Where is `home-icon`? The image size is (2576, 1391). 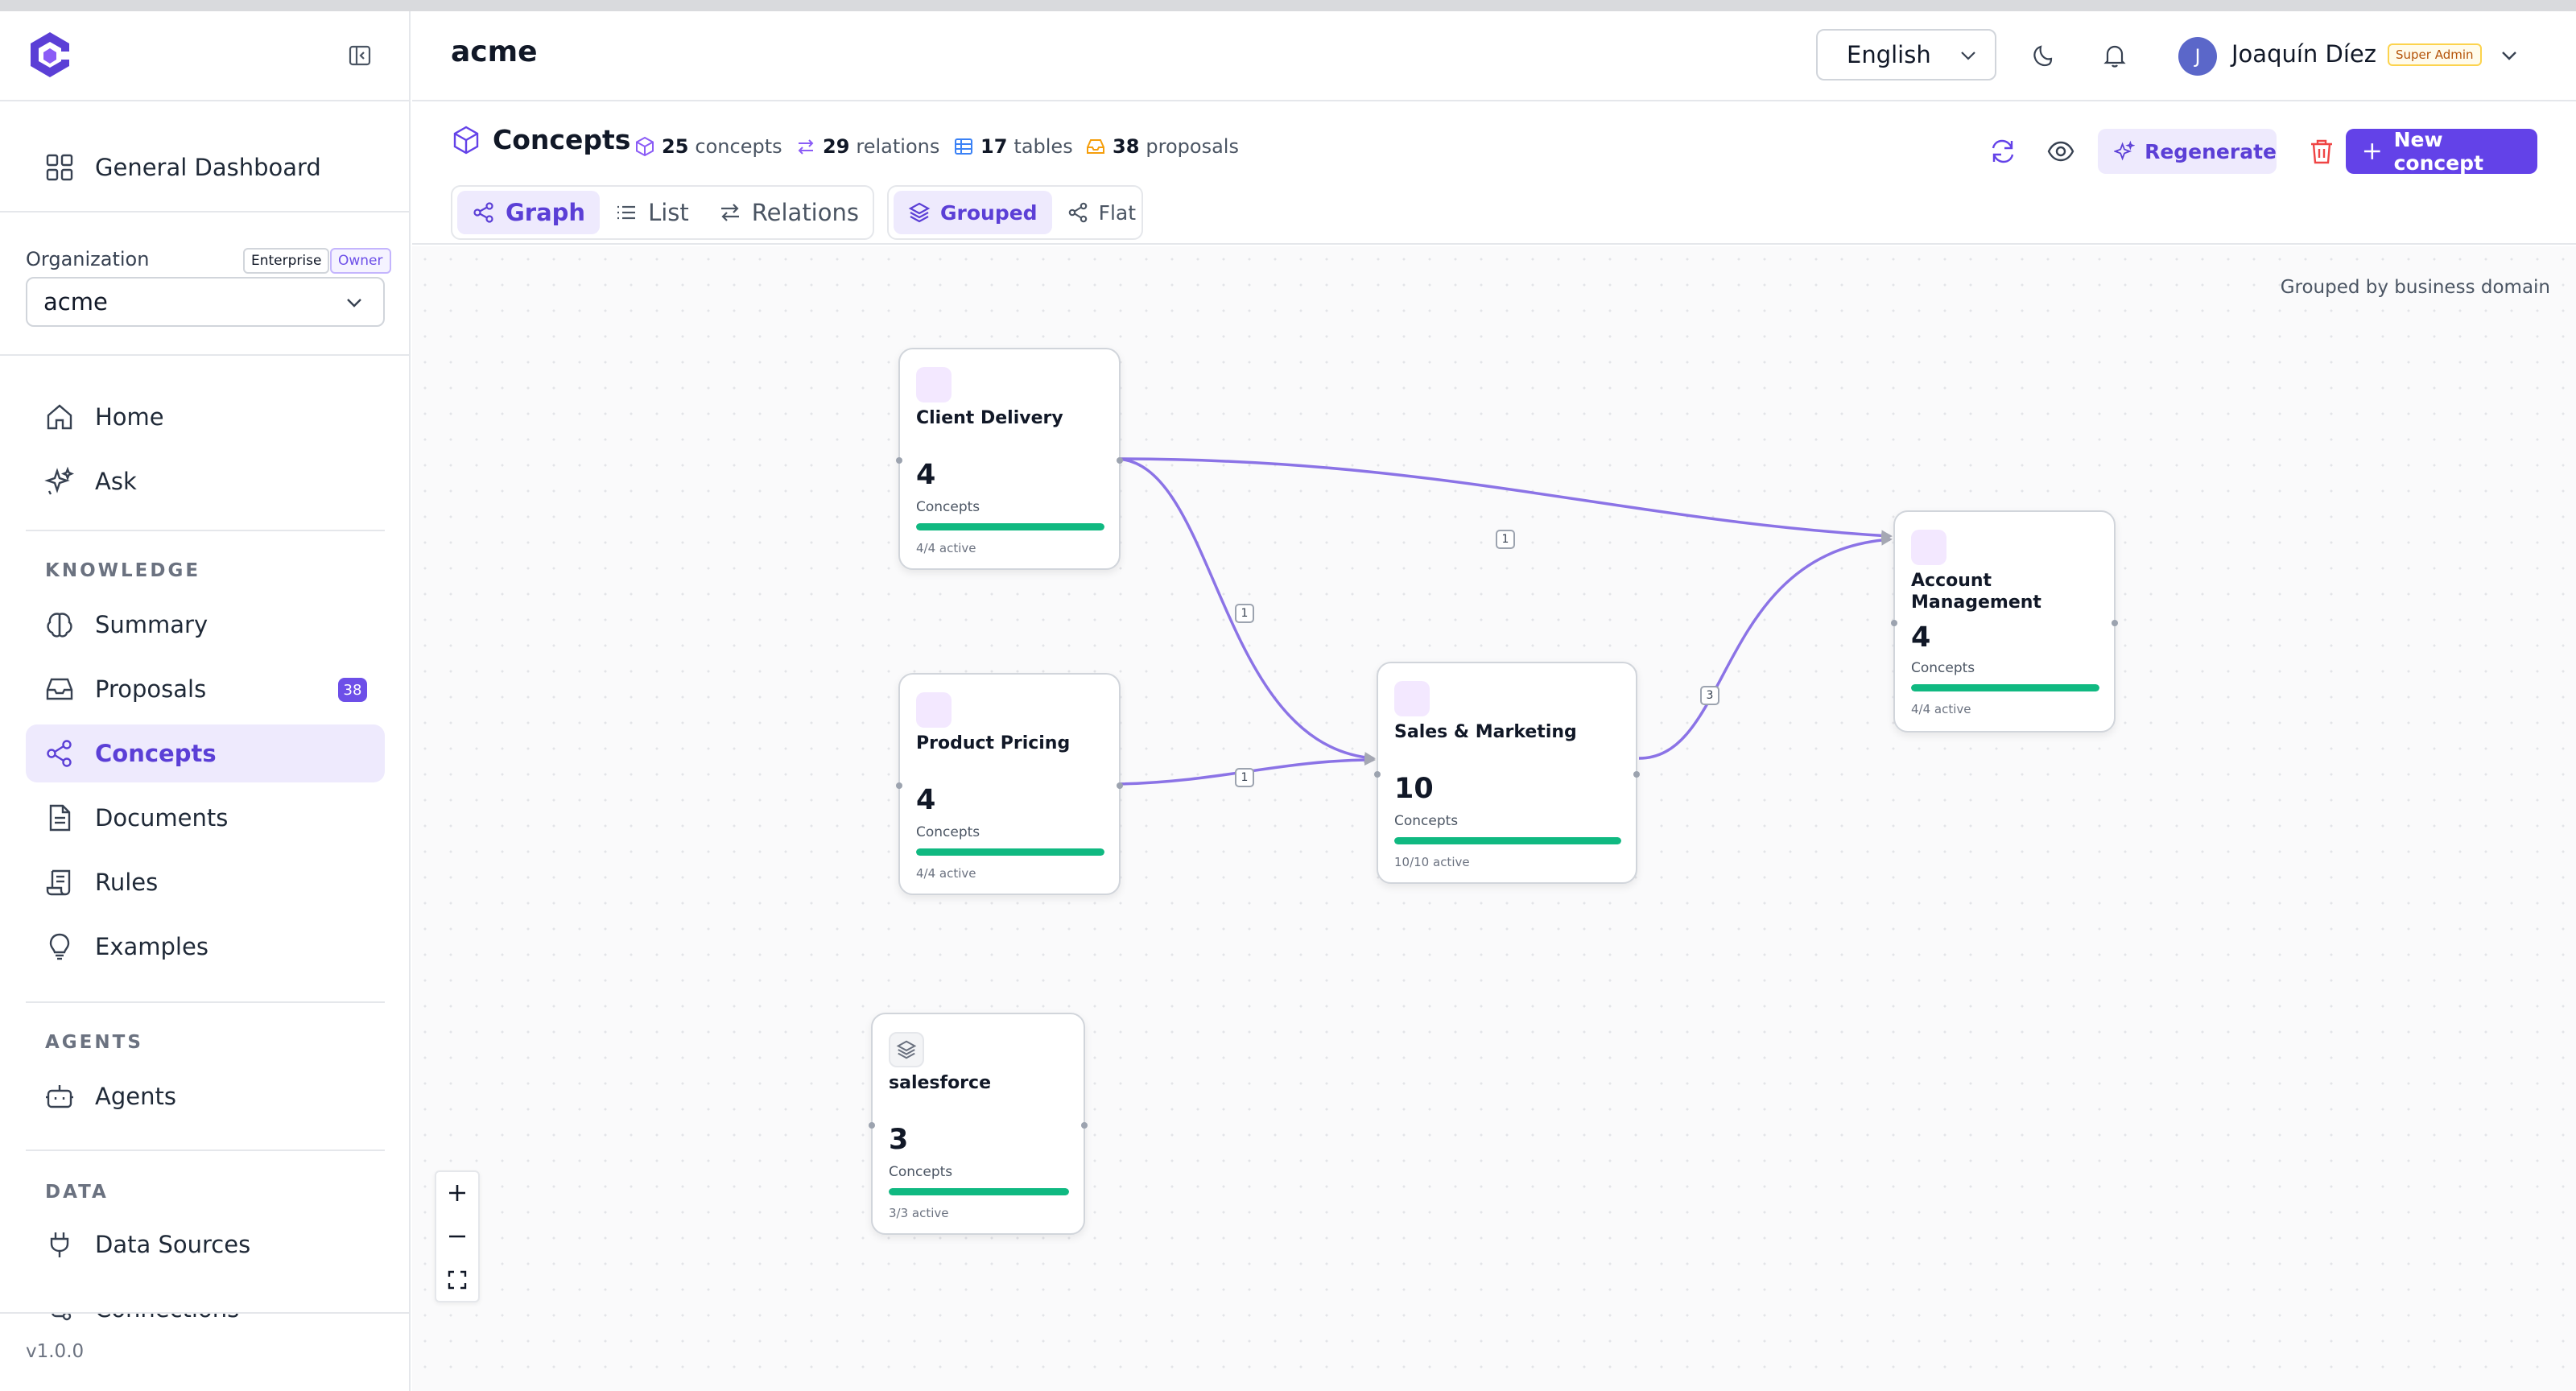
home-icon is located at coordinates (59, 417).